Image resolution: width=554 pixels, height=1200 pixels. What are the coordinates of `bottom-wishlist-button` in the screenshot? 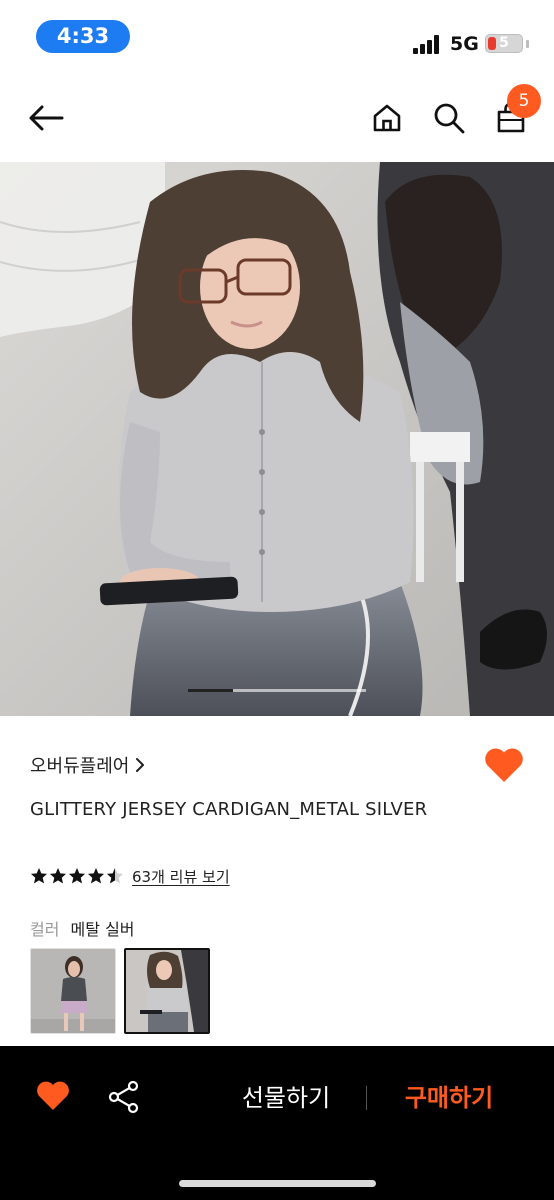 It's located at (53, 1097).